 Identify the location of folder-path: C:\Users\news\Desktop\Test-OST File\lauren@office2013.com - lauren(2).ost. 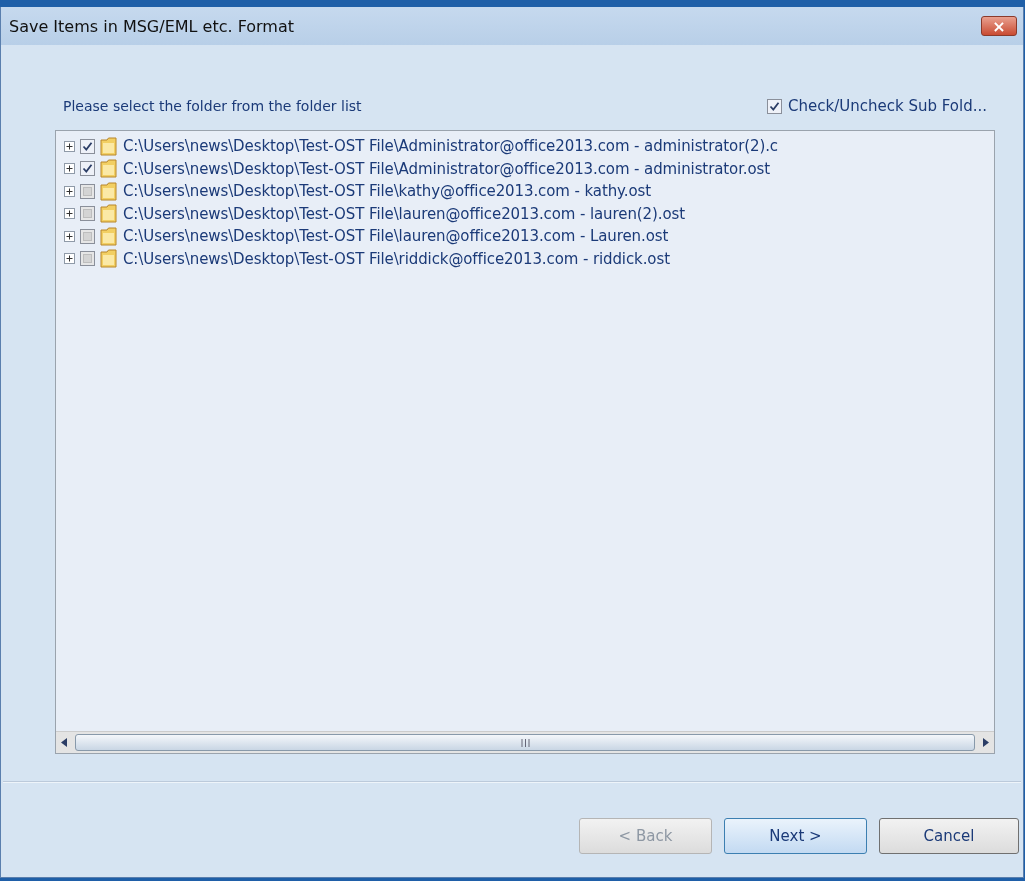
(404, 213).